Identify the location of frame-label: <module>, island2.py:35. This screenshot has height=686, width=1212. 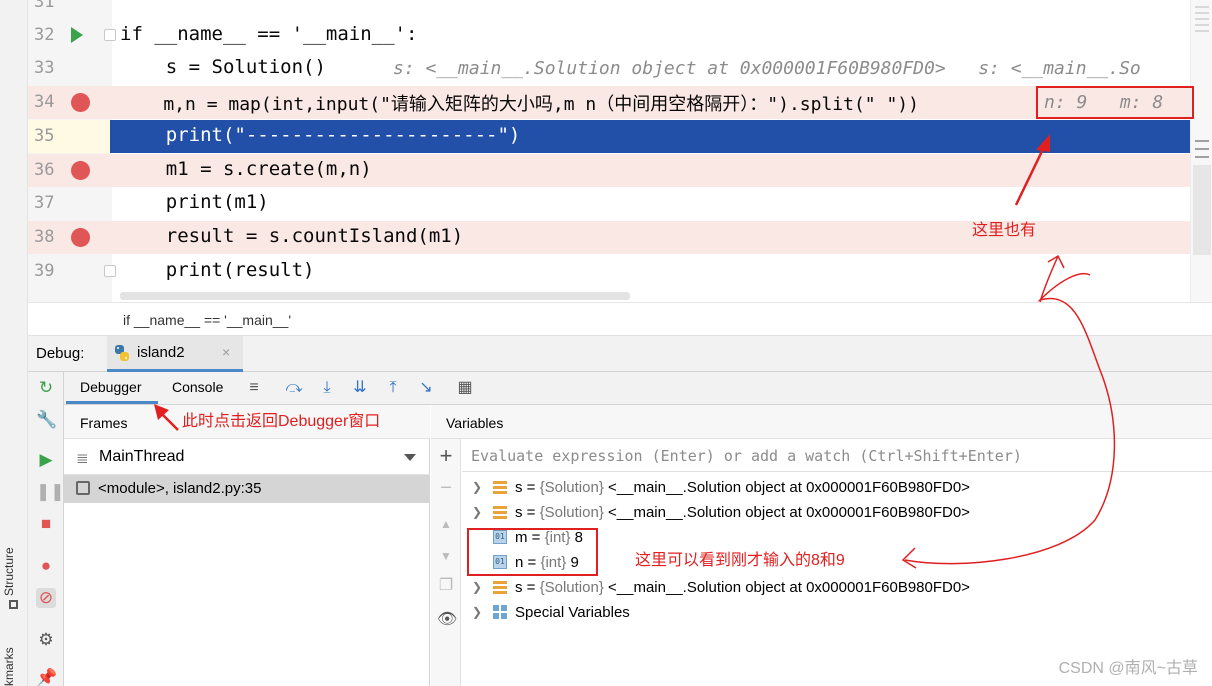
(180, 488).